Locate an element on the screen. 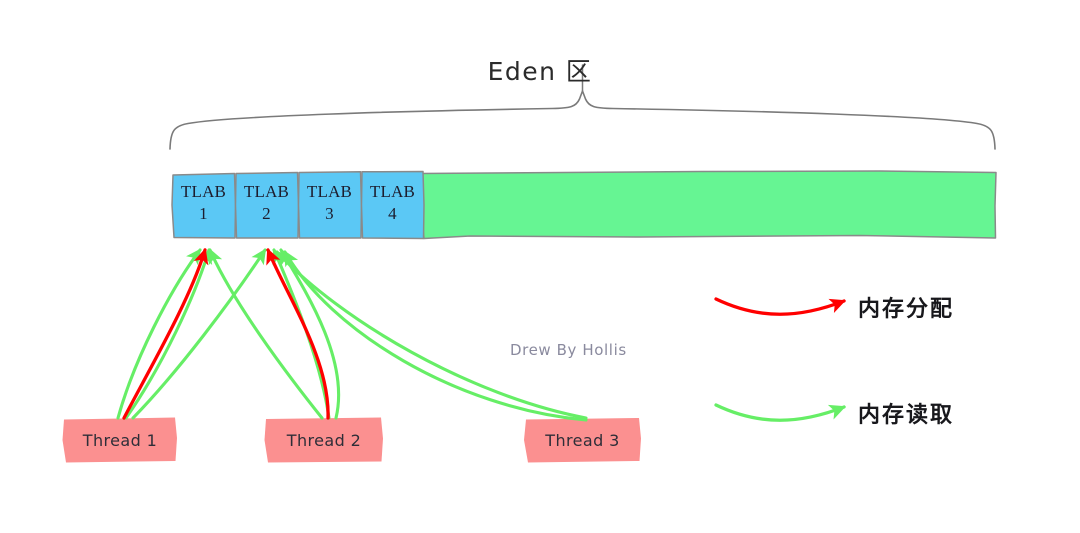 The height and width of the screenshot is (533, 1080). legend-allocation-arrow is located at coordinates (780, 306).